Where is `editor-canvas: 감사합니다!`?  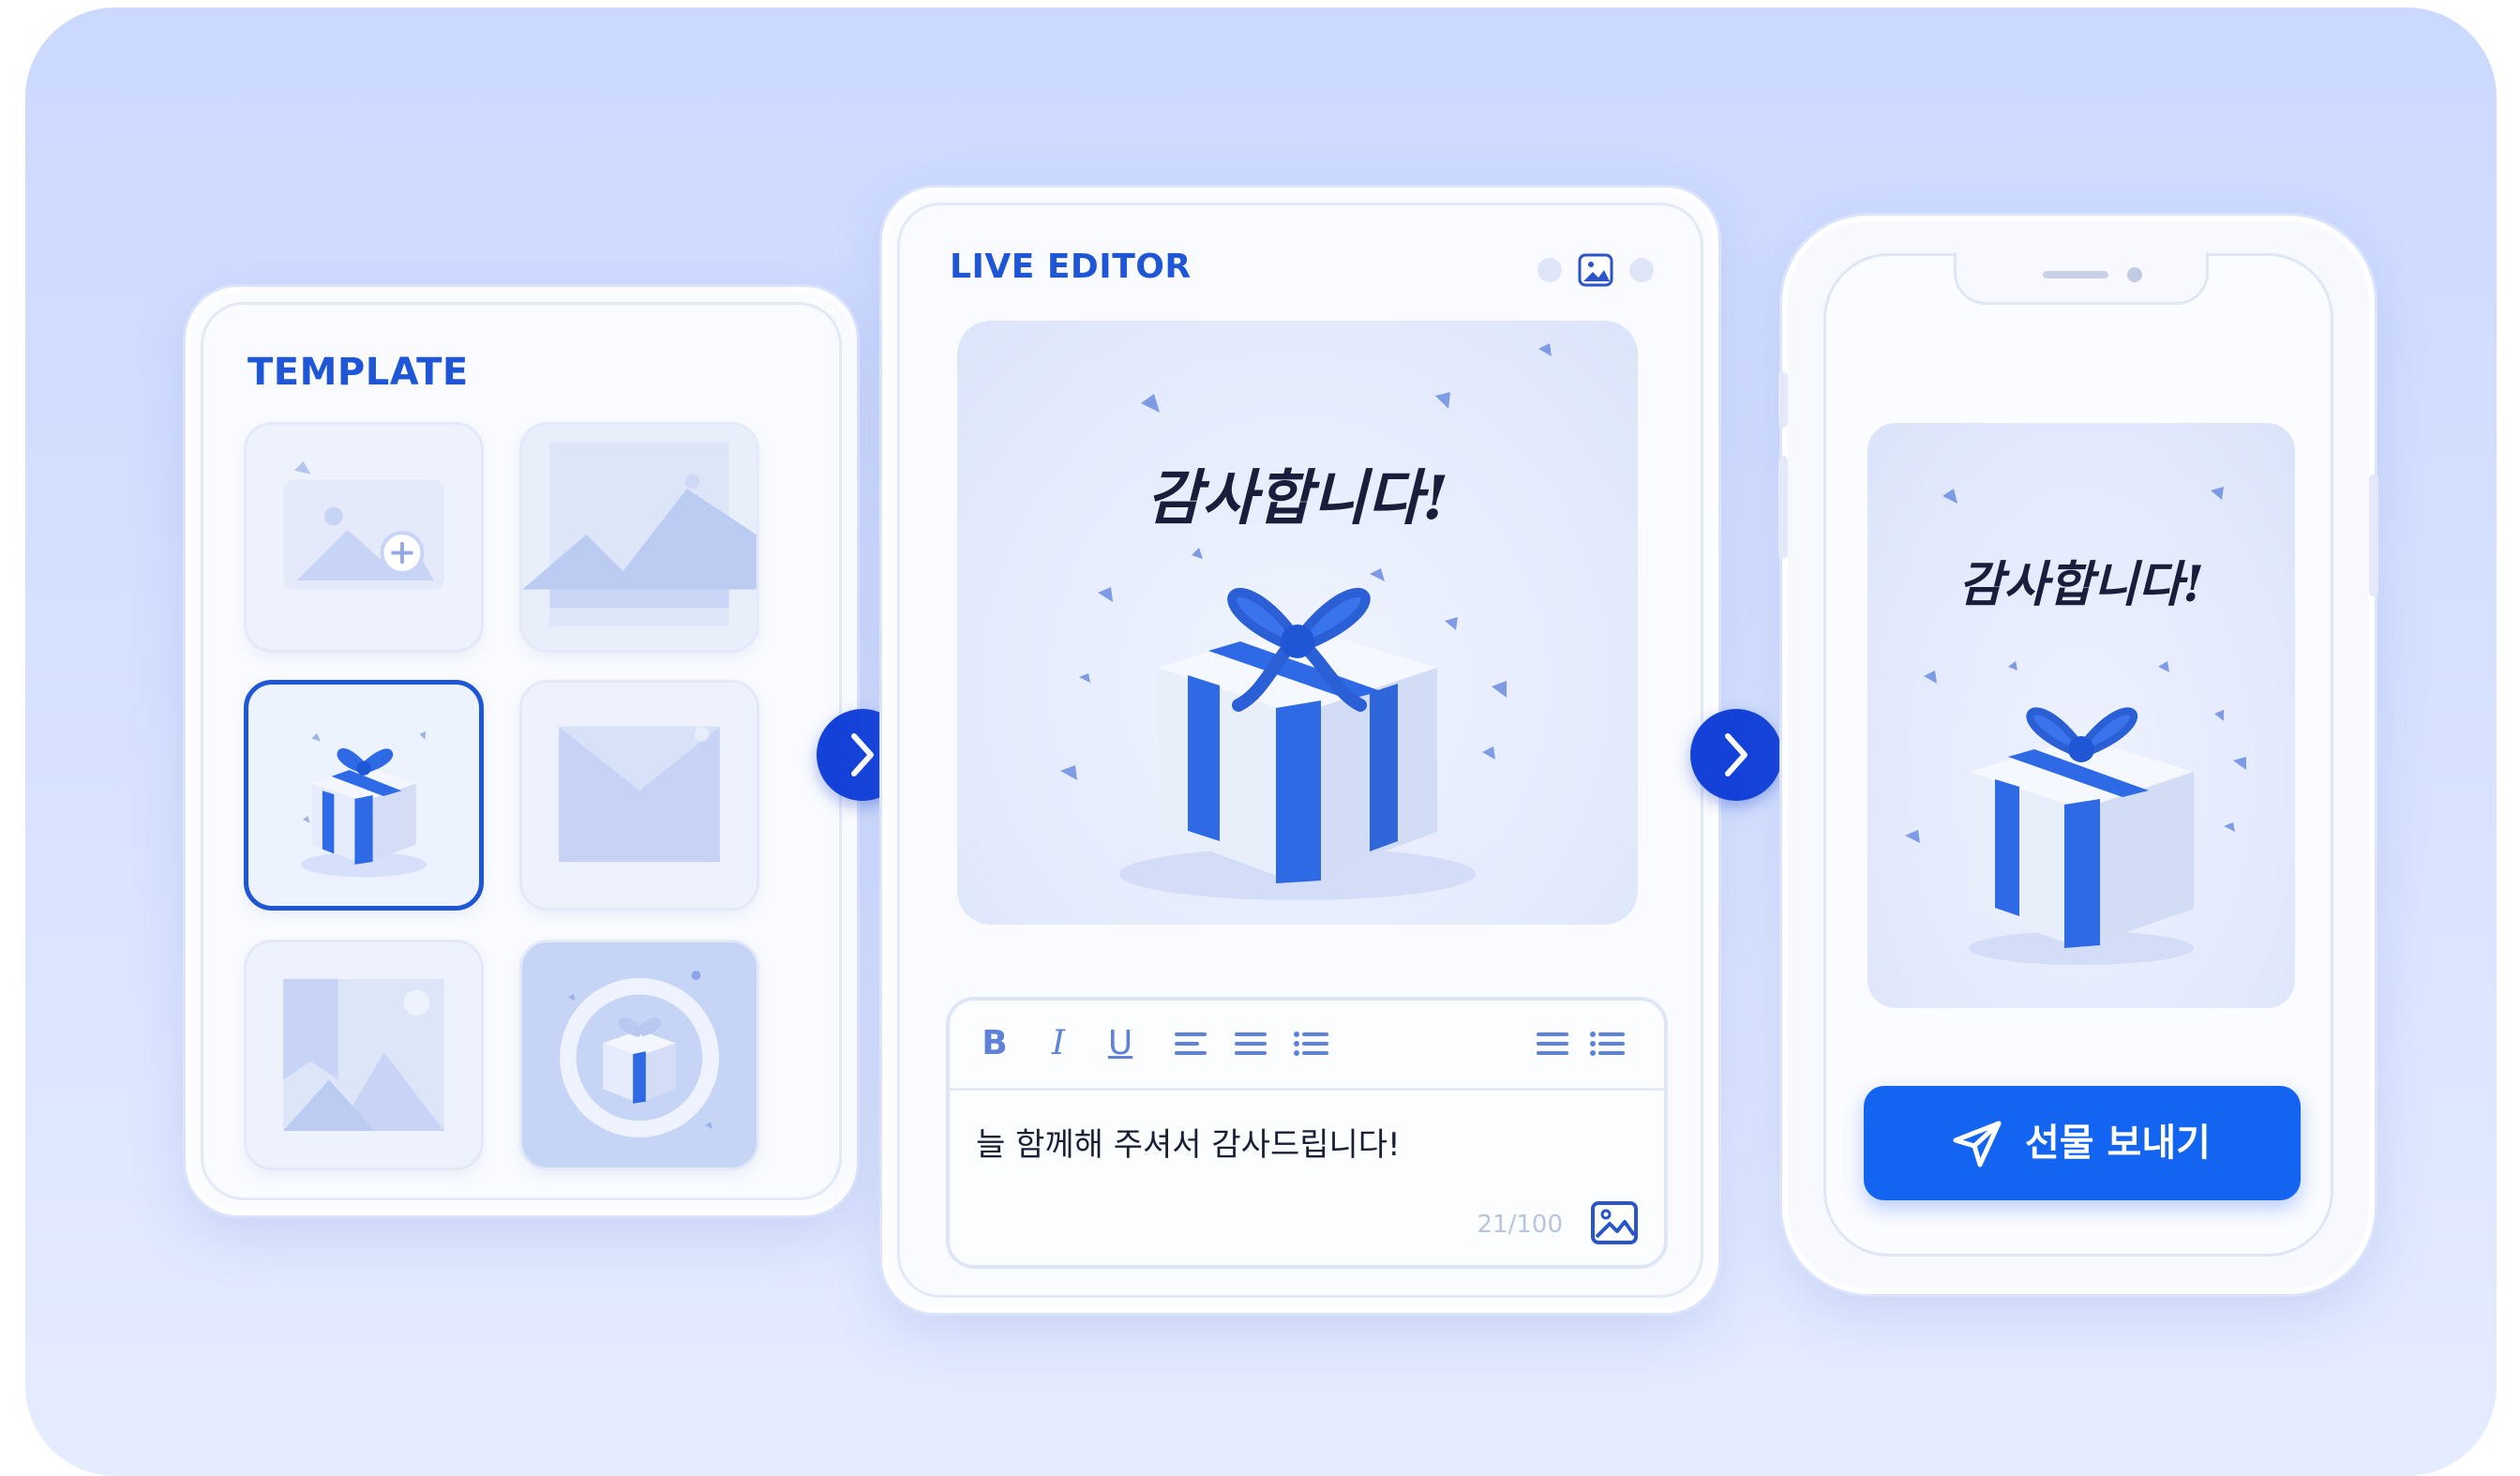 editor-canvas: 감사합니다! is located at coordinates (1297, 623).